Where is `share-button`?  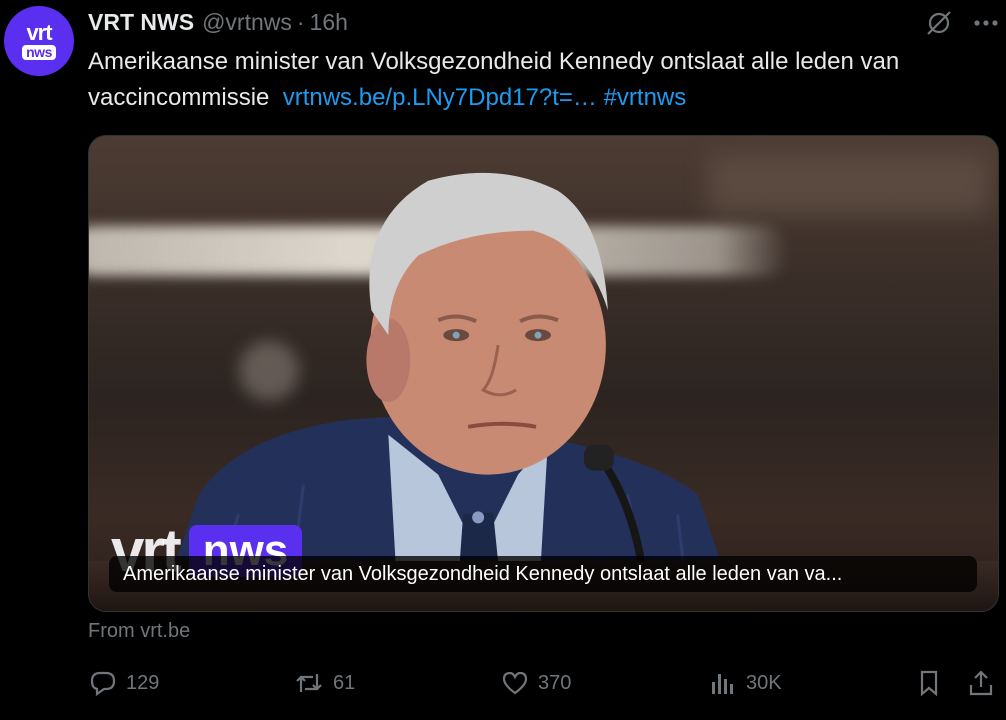
share-button is located at coordinates (981, 683).